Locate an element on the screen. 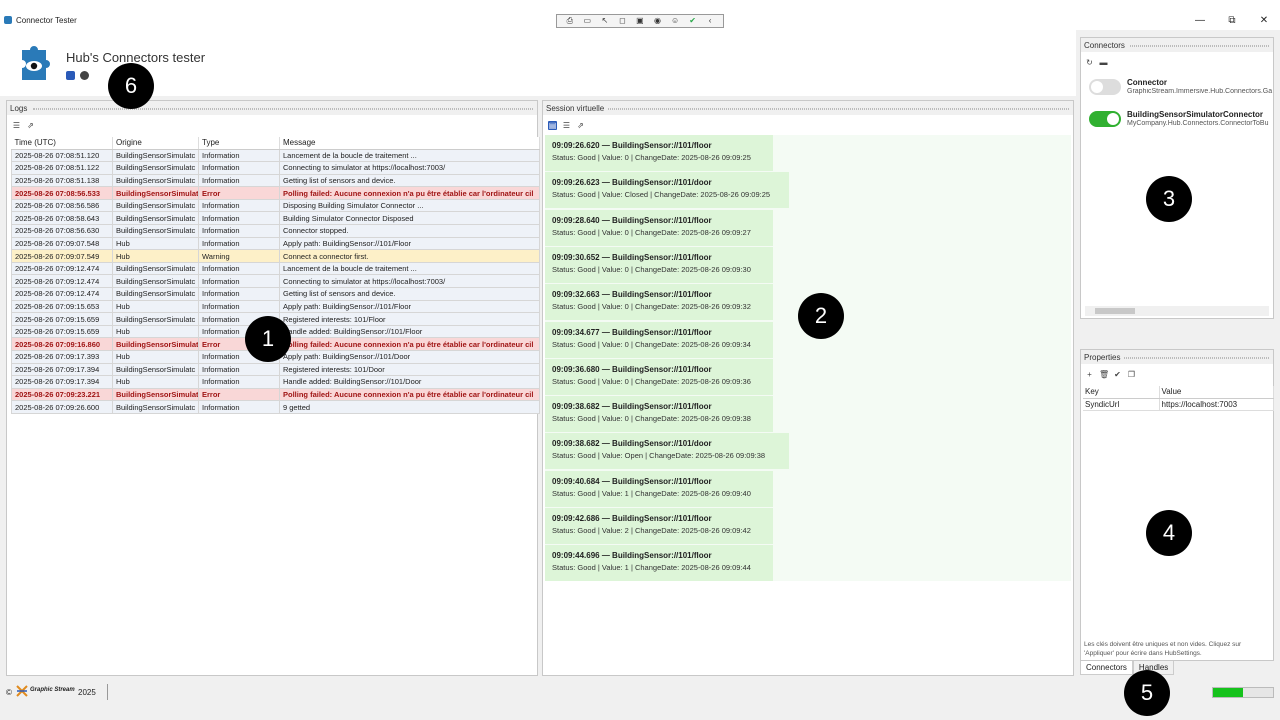 This screenshot has height=720, width=1280. log-time-cell: 2025-08-26 07:08:56.630 is located at coordinates (62, 231).